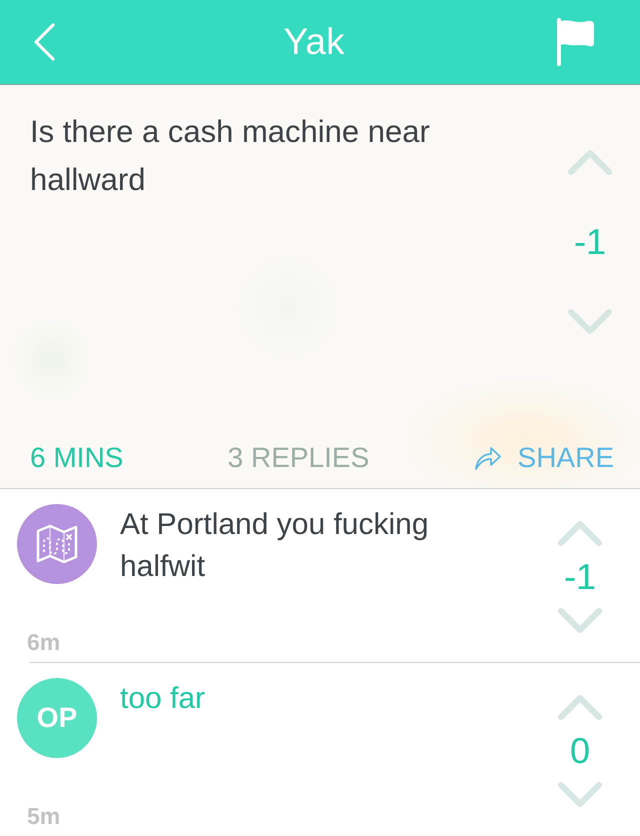  What do you see at coordinates (488, 458) in the screenshot?
I see `share-icon` at bounding box center [488, 458].